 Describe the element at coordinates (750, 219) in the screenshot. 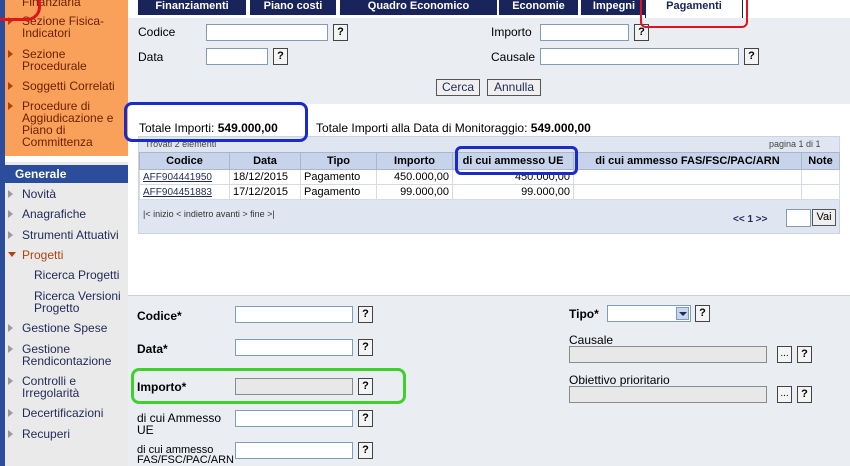

I see `pager-pages: << 1 >>` at that location.